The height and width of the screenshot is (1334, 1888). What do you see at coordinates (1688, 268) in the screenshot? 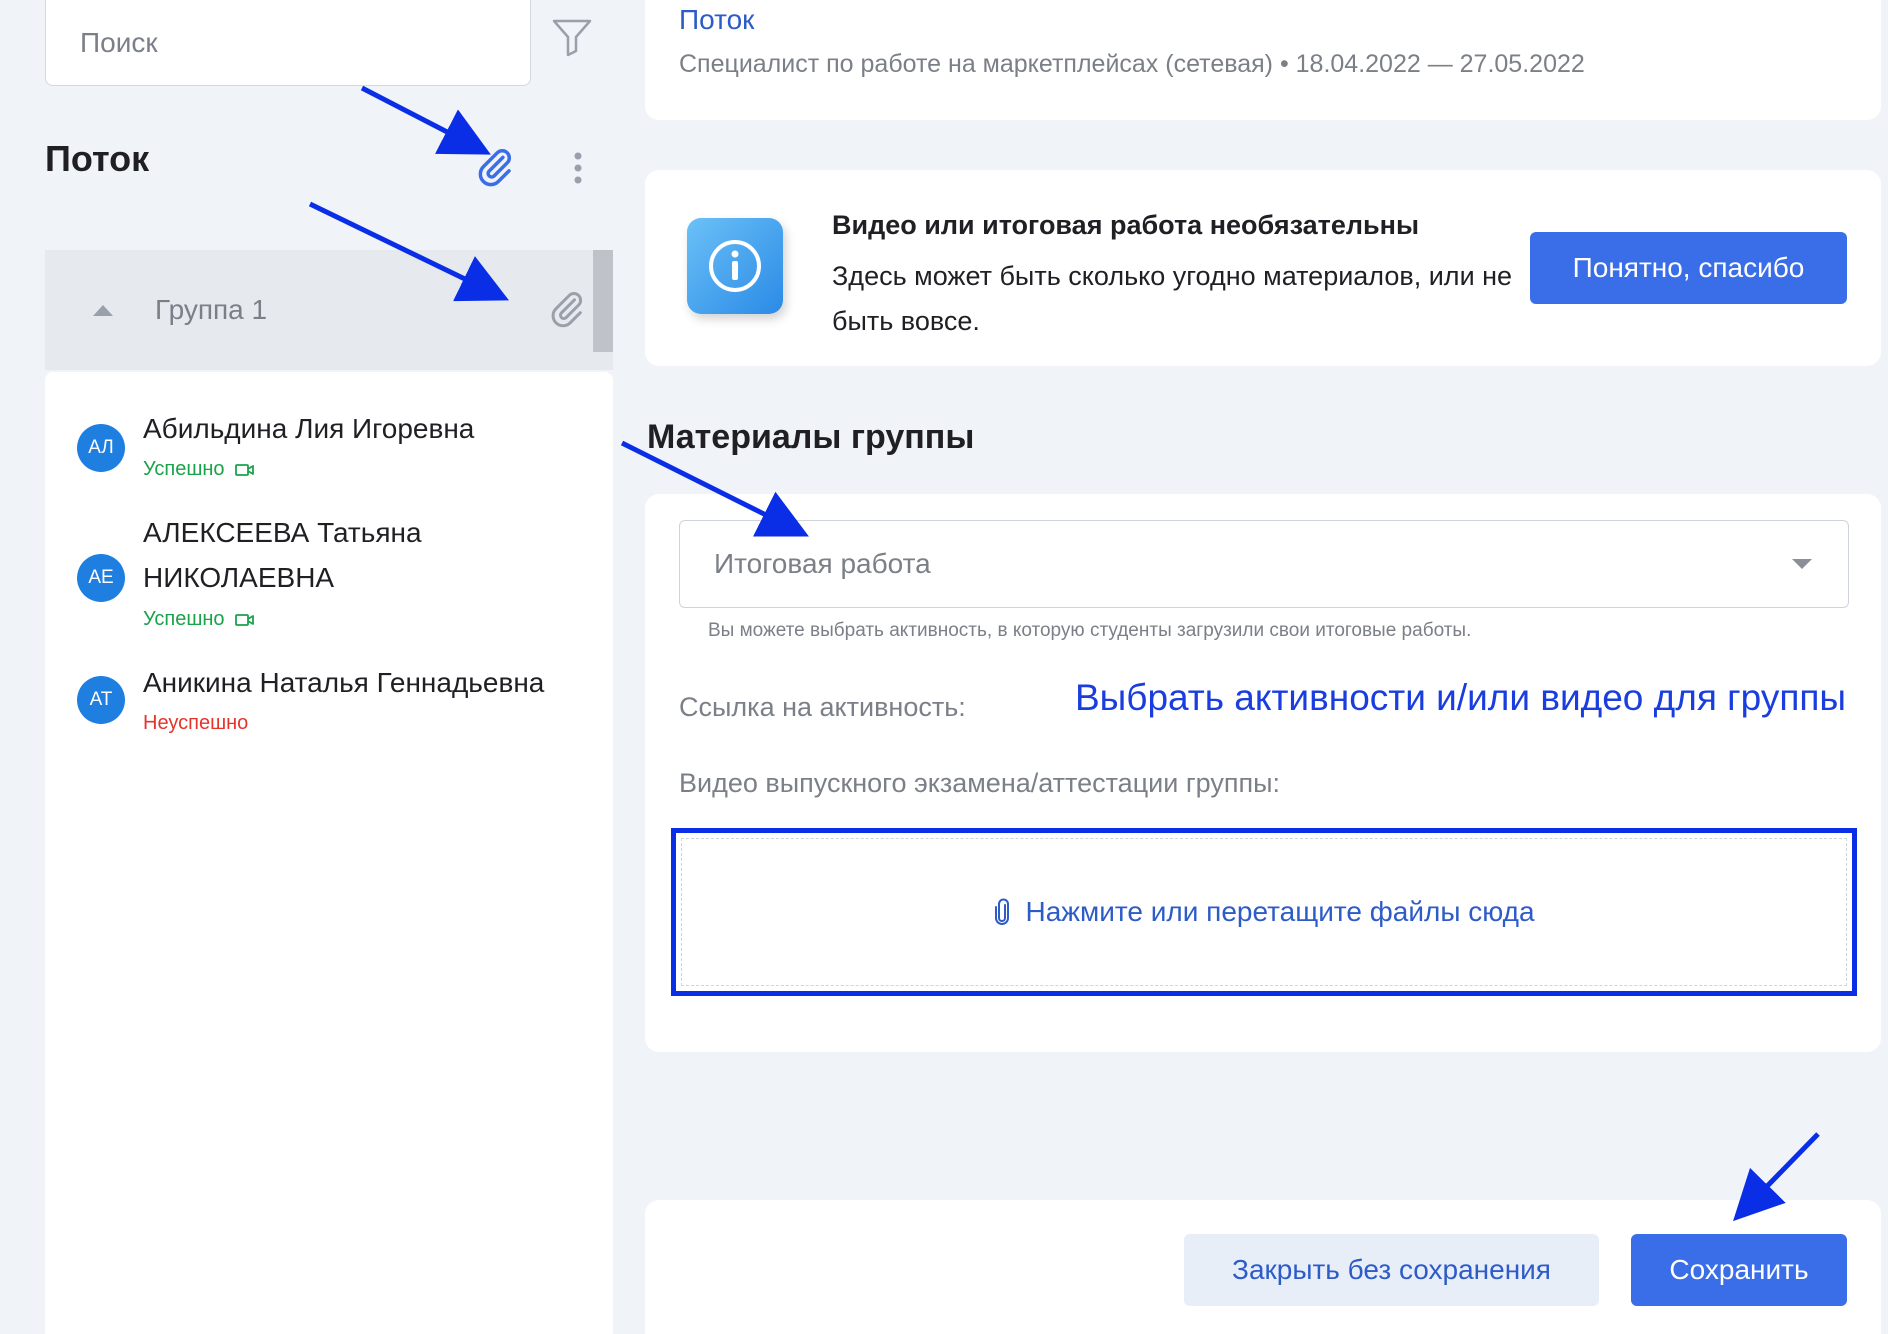
I see `dismiss-info-button: Понятно, спасибо` at bounding box center [1688, 268].